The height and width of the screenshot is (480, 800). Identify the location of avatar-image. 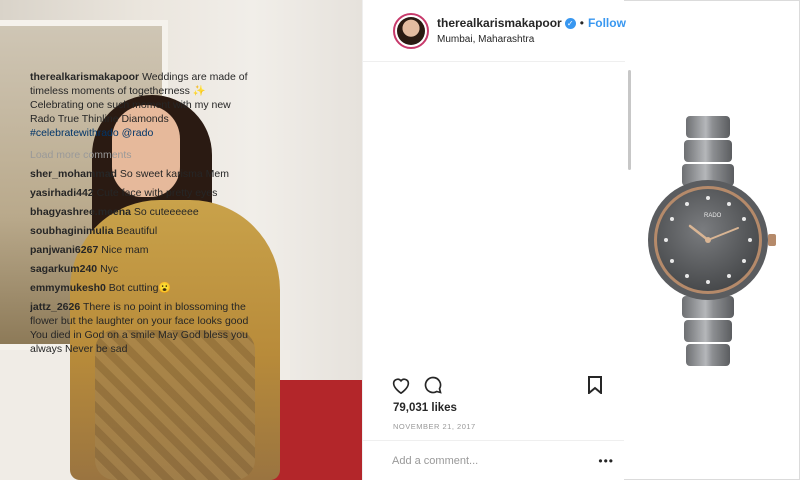
(411, 30).